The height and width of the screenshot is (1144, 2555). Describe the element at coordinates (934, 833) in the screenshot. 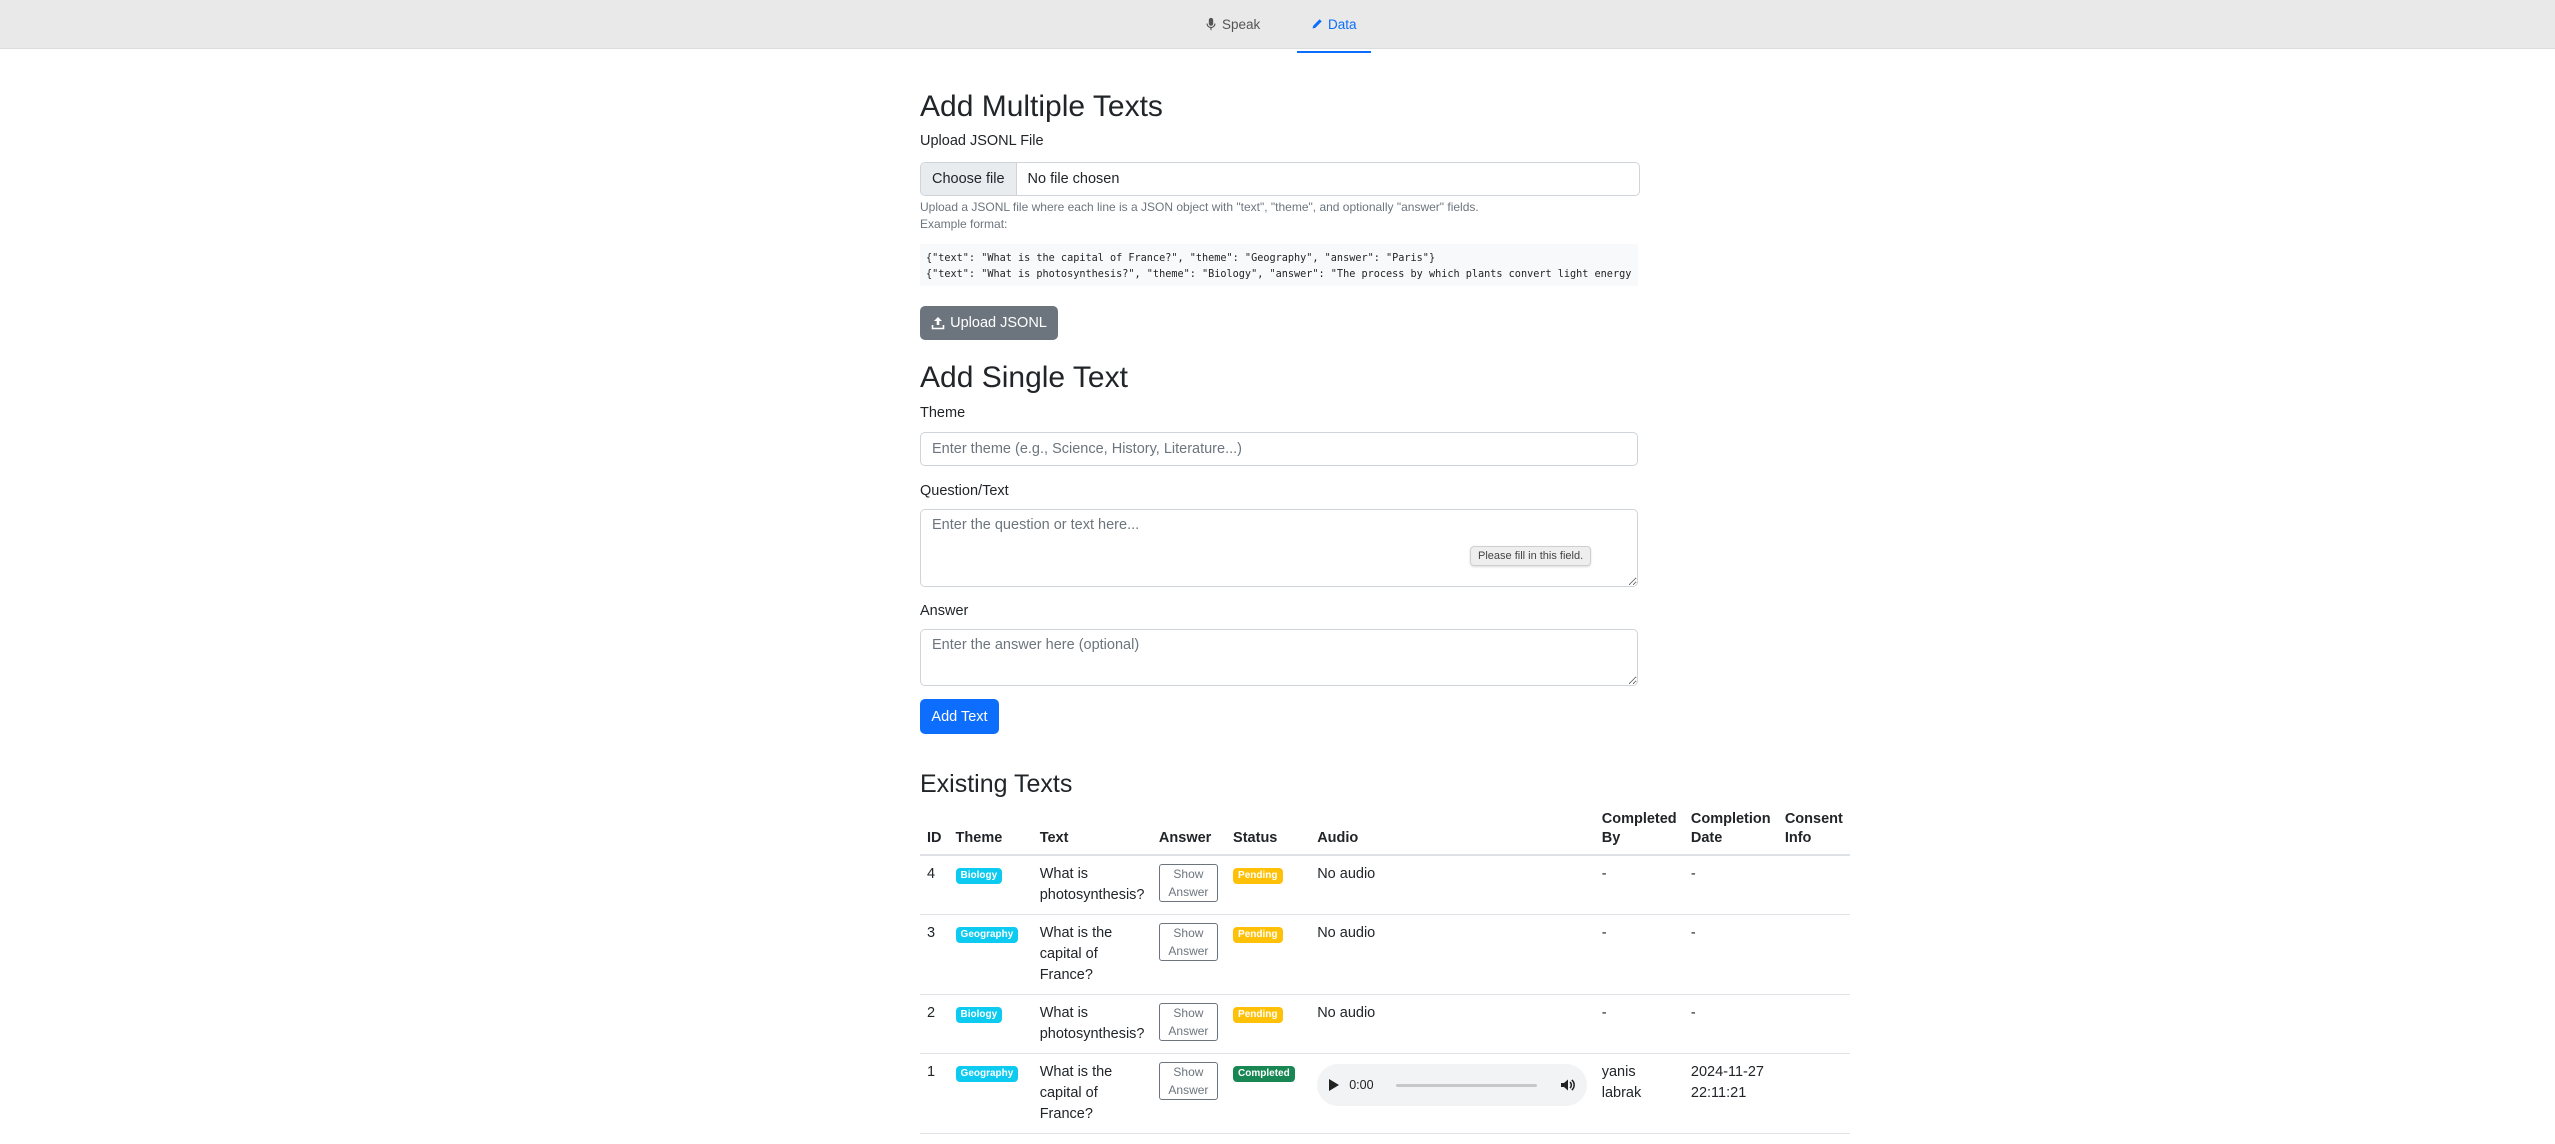

I see `col-id: ID` at that location.